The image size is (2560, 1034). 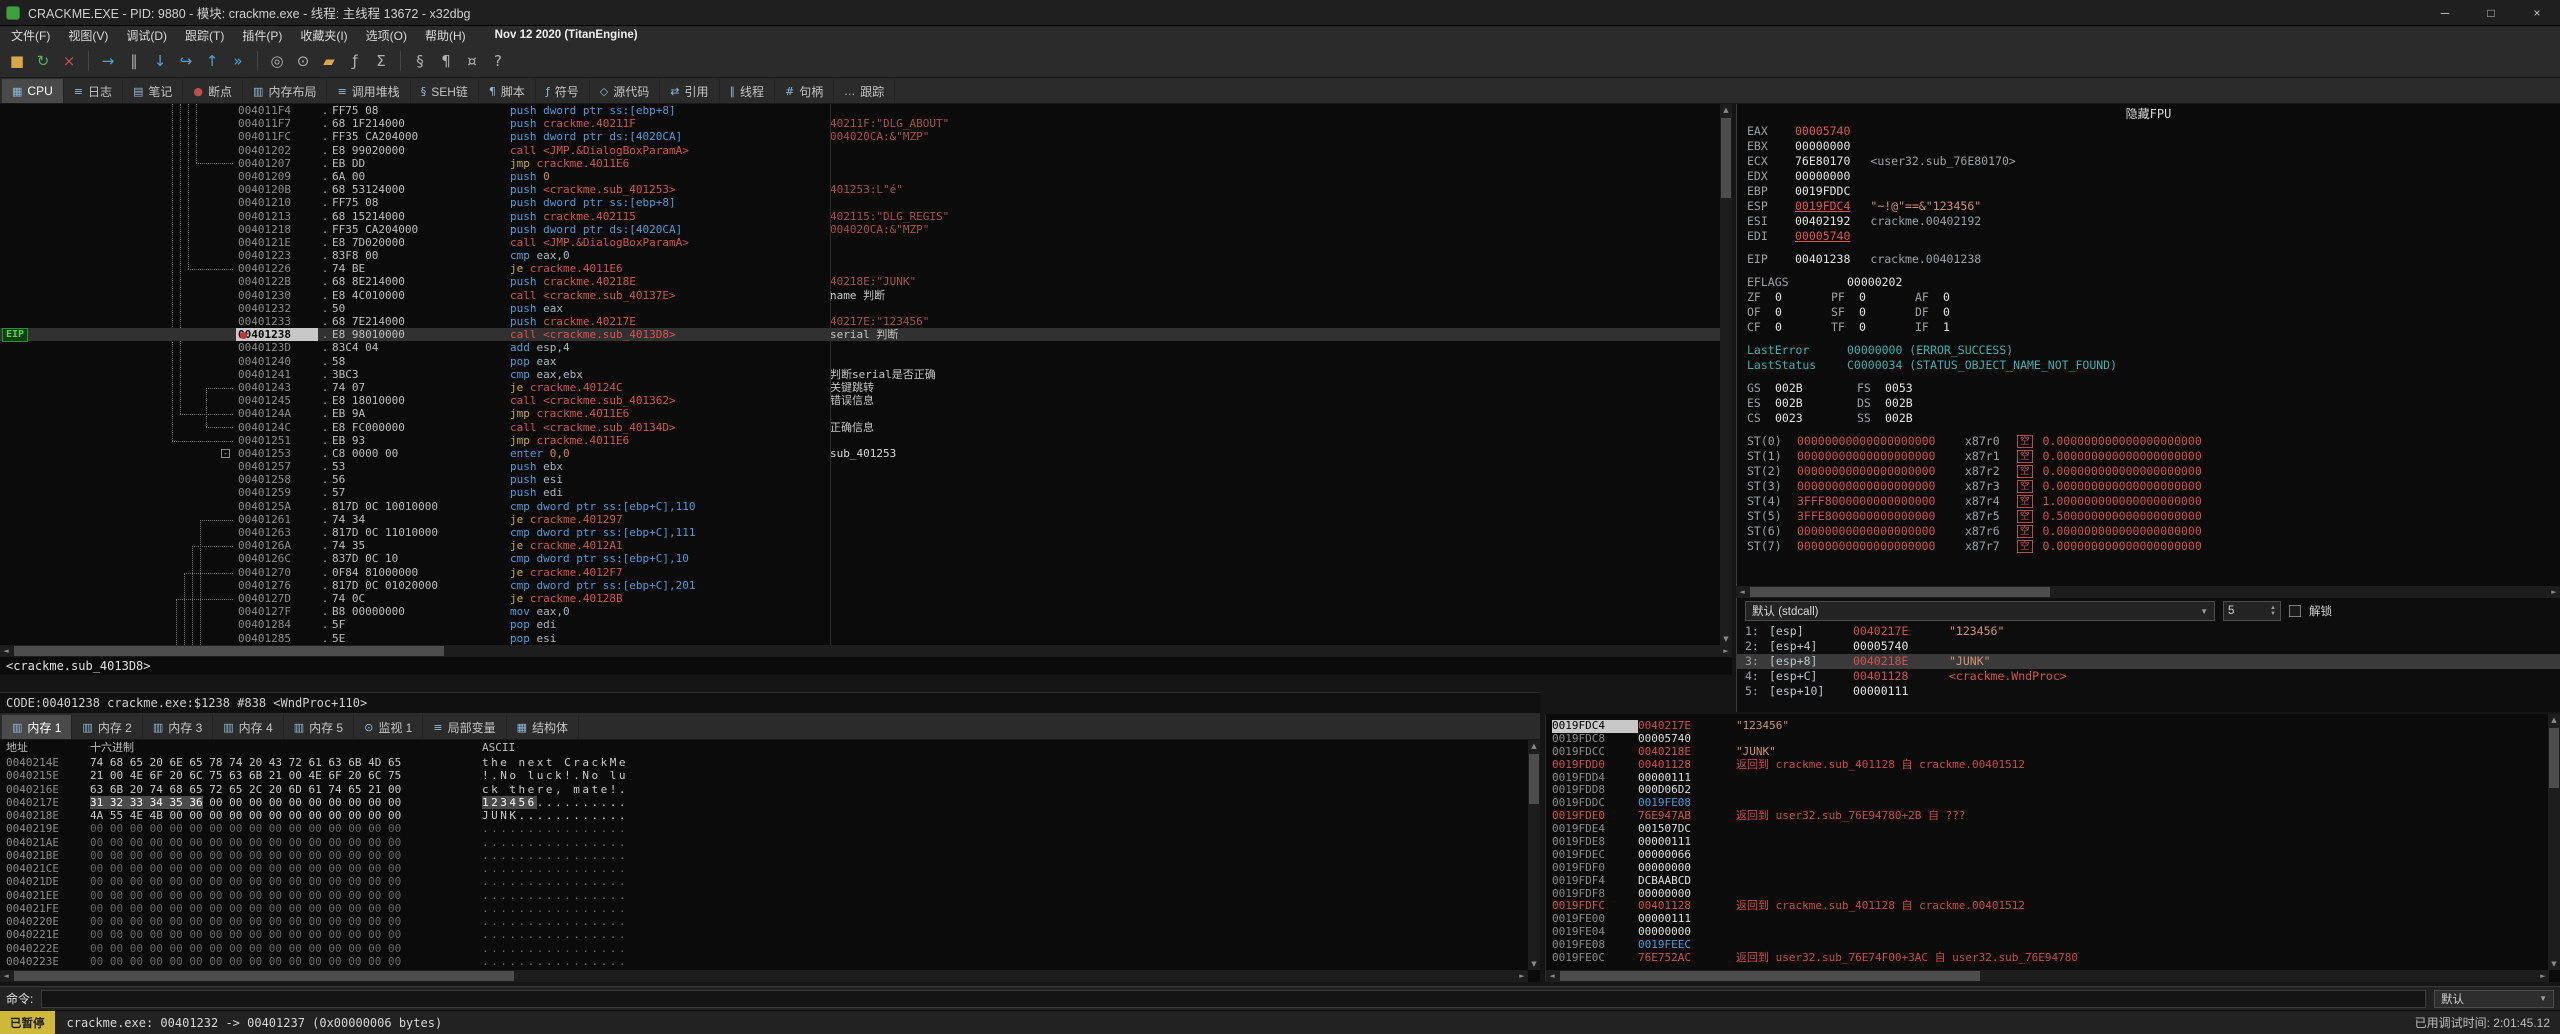 What do you see at coordinates (178, 727) in the screenshot?
I see `bottom-tab-dump3: ▥ 内存 3` at bounding box center [178, 727].